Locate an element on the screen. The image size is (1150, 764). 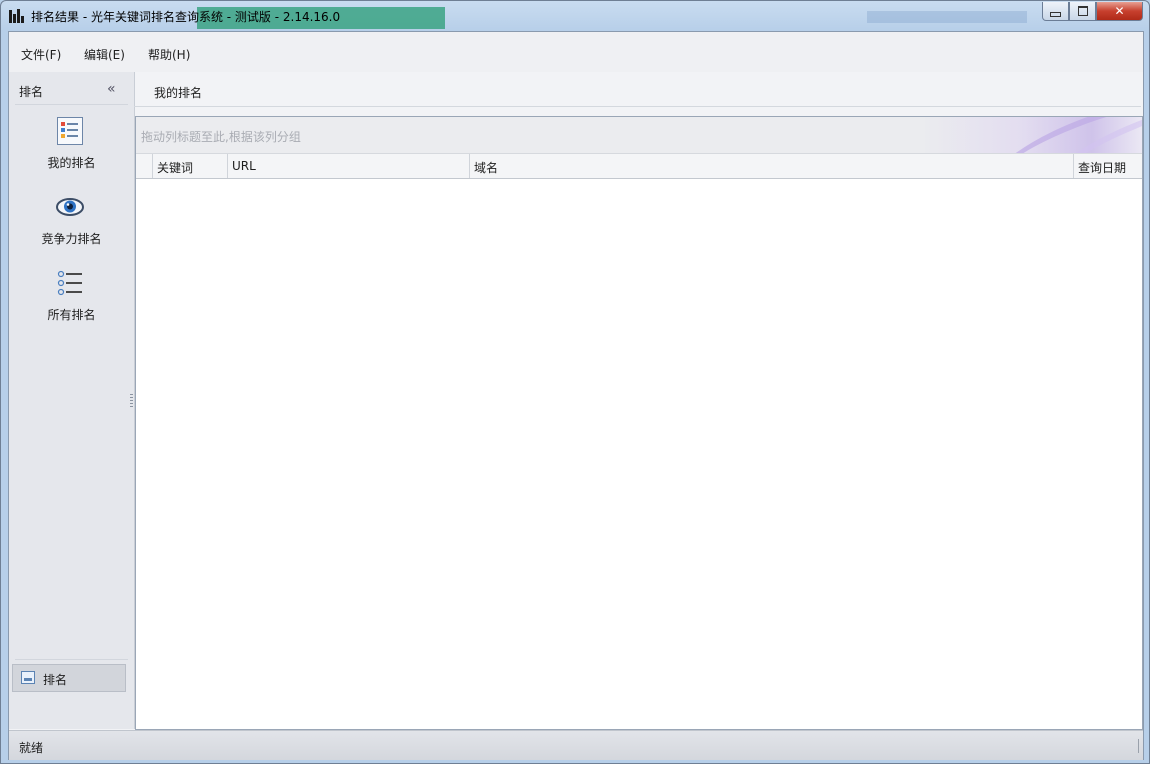
navigation-pane: 排名 « 我的排名 竞争力排名 所有排名 排名 is located at coordinates (72, 400).